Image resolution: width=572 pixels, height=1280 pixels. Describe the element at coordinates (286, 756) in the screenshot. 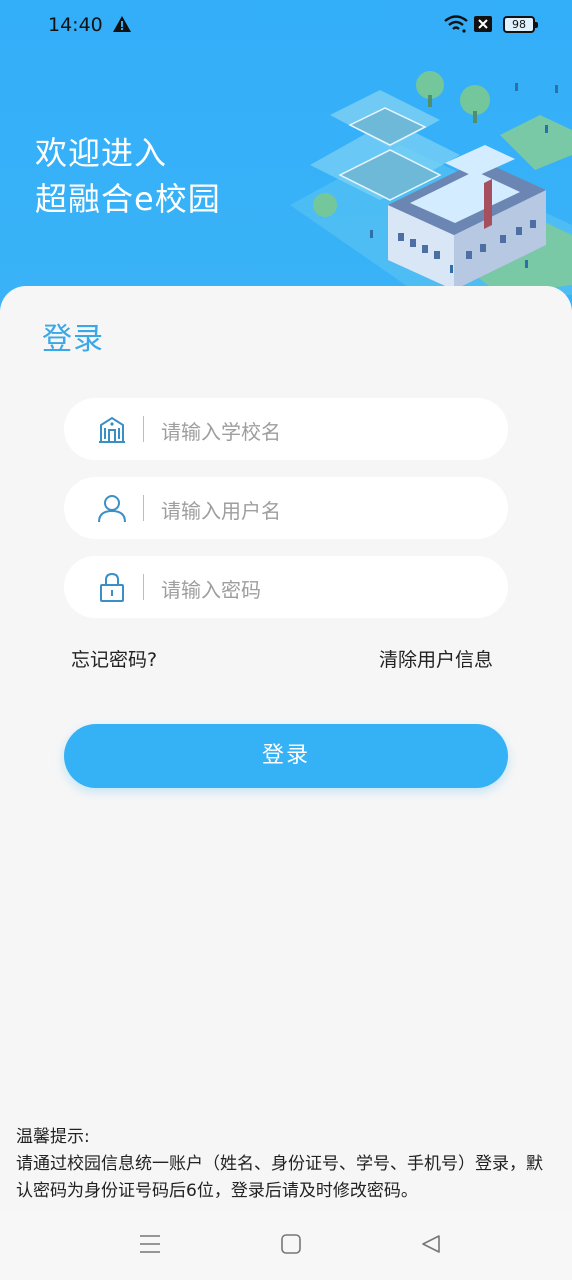

I see `login-button: 登录` at that location.